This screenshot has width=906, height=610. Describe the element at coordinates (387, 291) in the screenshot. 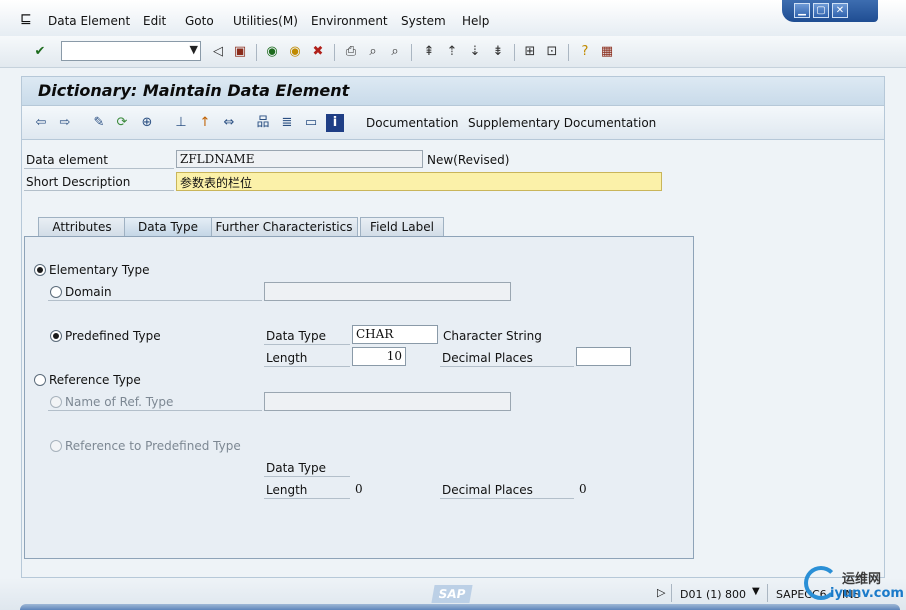

I see `domain-field` at that location.